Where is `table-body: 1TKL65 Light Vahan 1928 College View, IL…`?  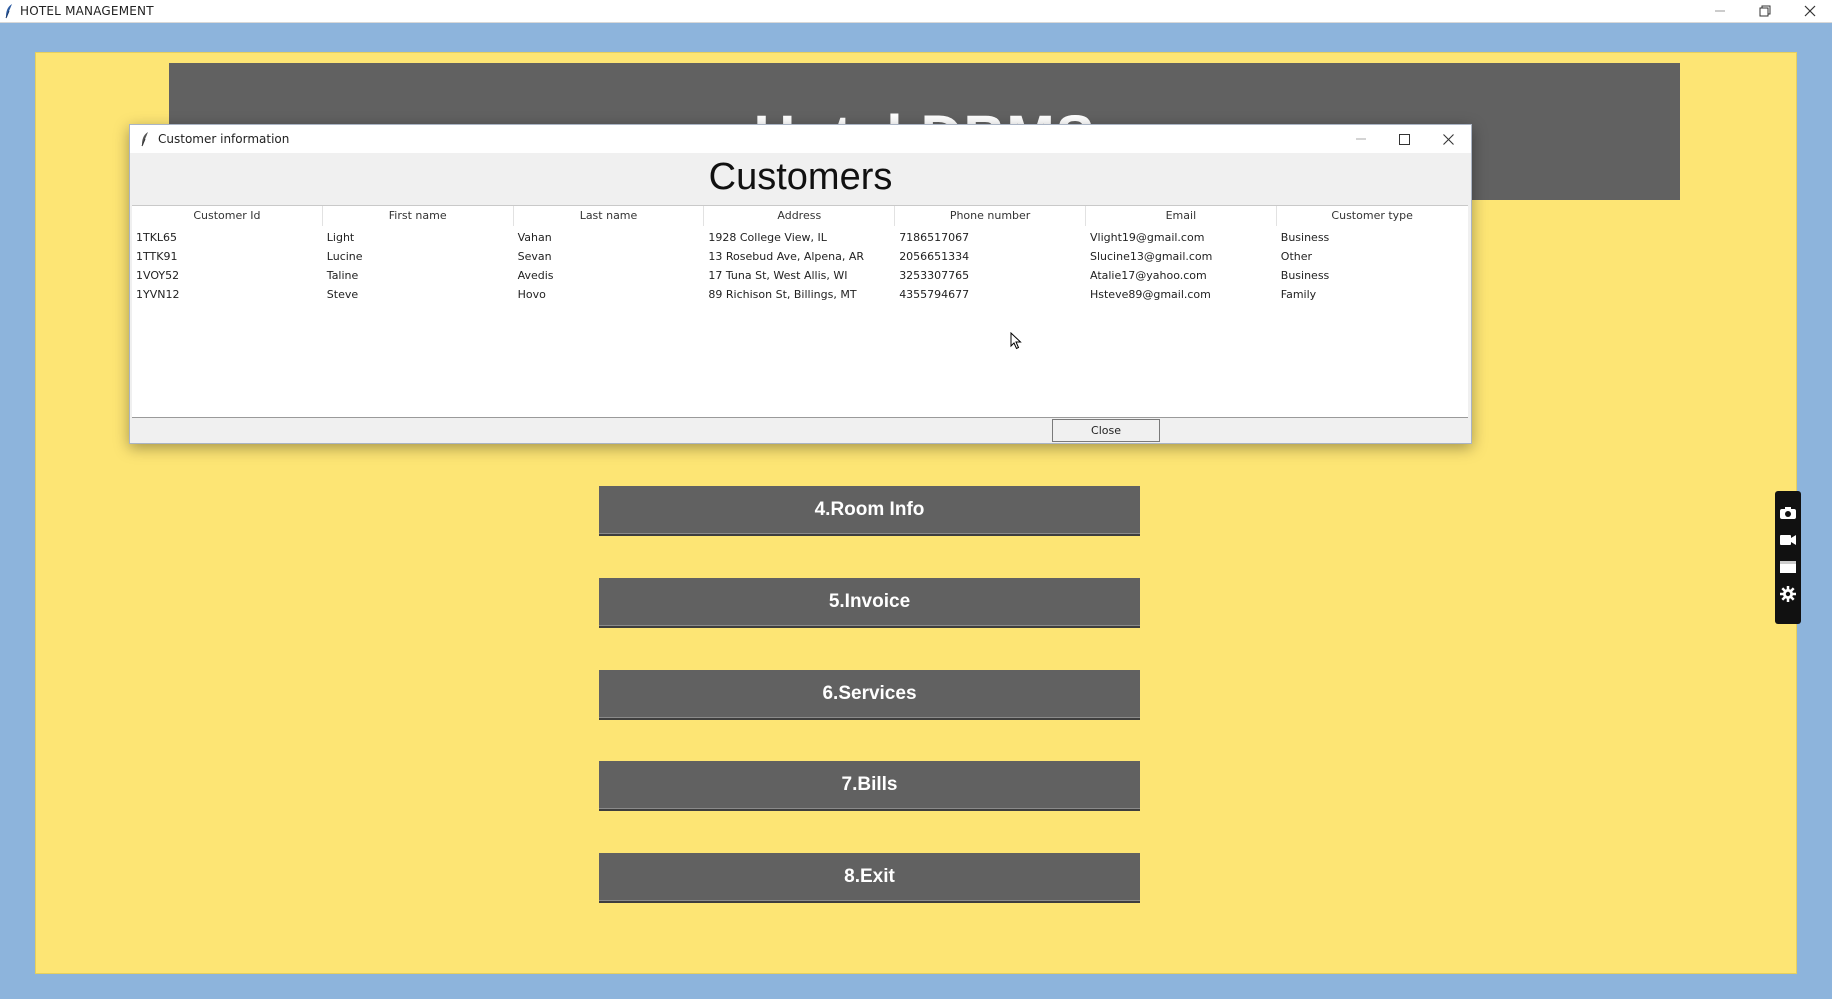 table-body: 1TKL65 Light Vahan 1928 College View, IL… is located at coordinates (800, 266).